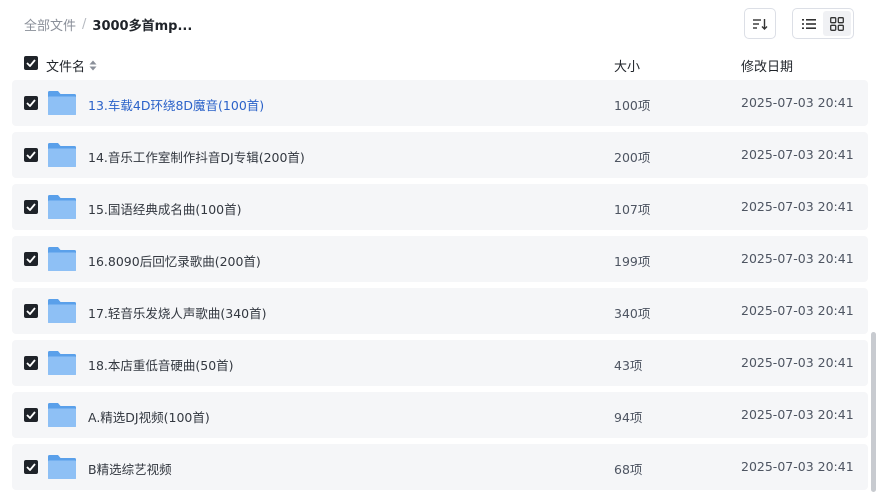  I want to click on column-header-modified: 修改日期, so click(767, 65).